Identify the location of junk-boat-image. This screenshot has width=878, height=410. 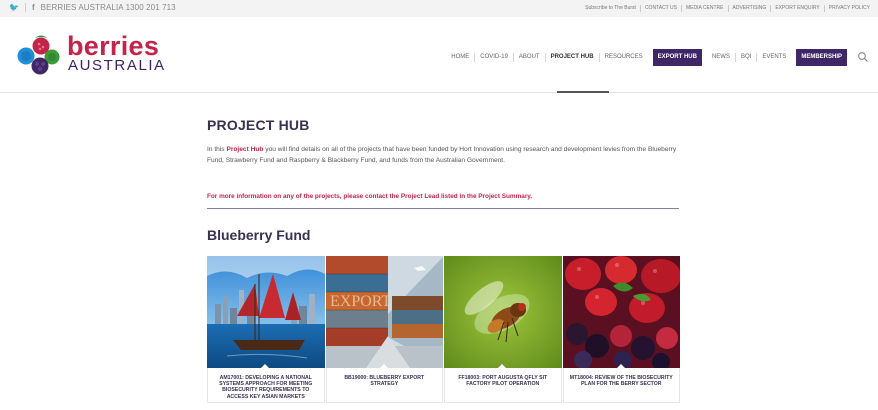
(266, 312).